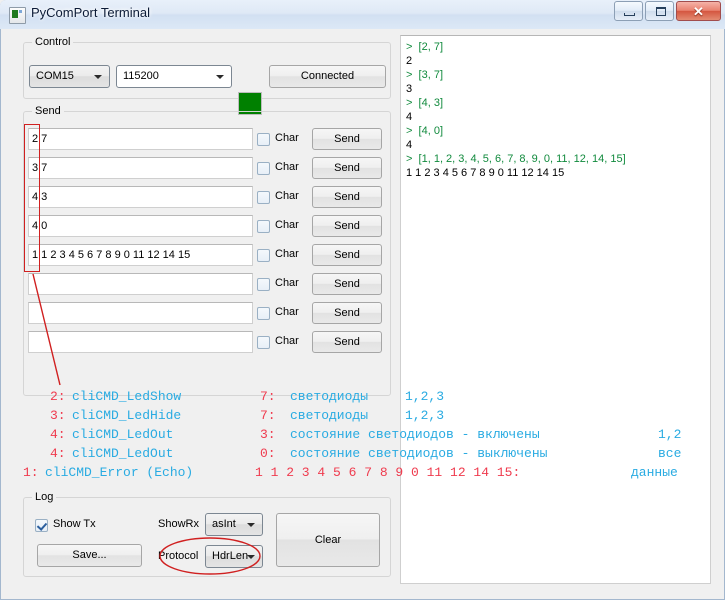  I want to click on show-rx-value: asInt, so click(224, 524).